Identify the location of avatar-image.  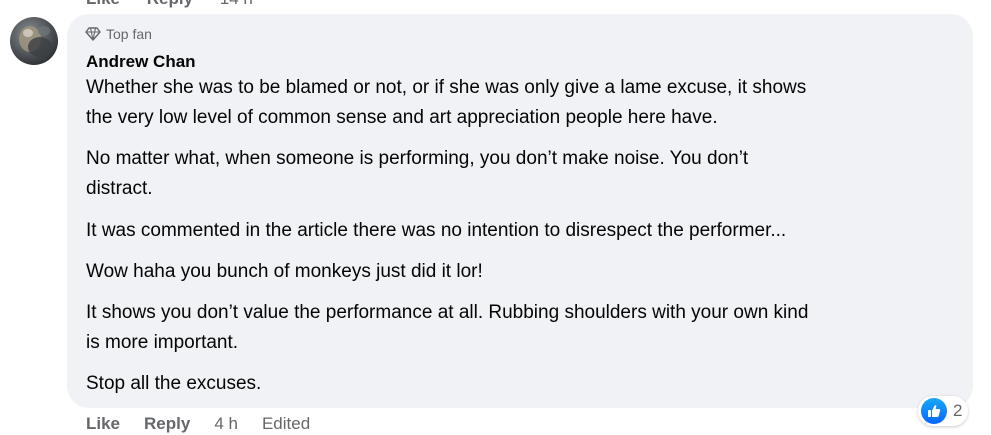
(35, 41).